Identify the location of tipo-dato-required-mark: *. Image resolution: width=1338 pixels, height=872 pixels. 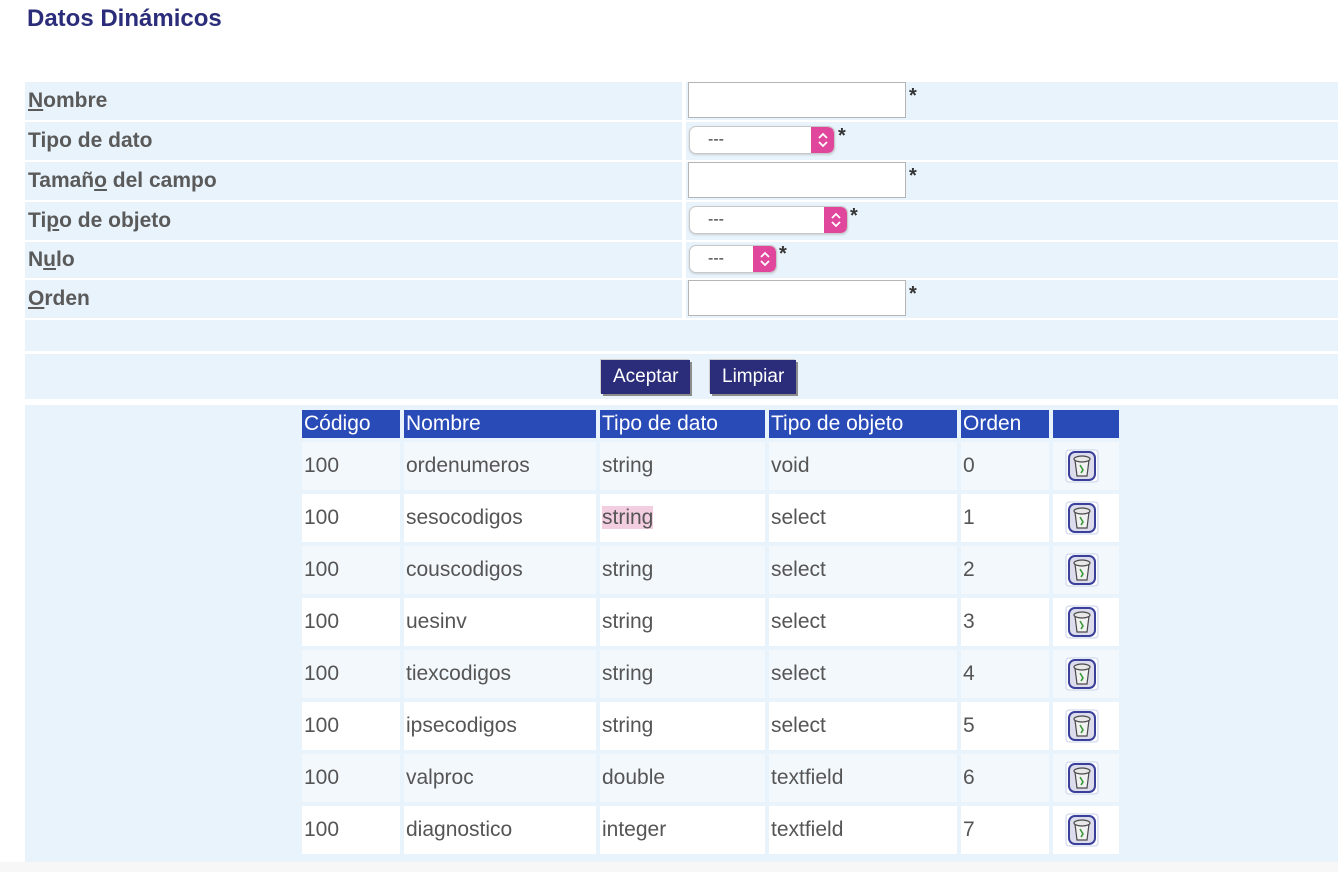
(842, 136).